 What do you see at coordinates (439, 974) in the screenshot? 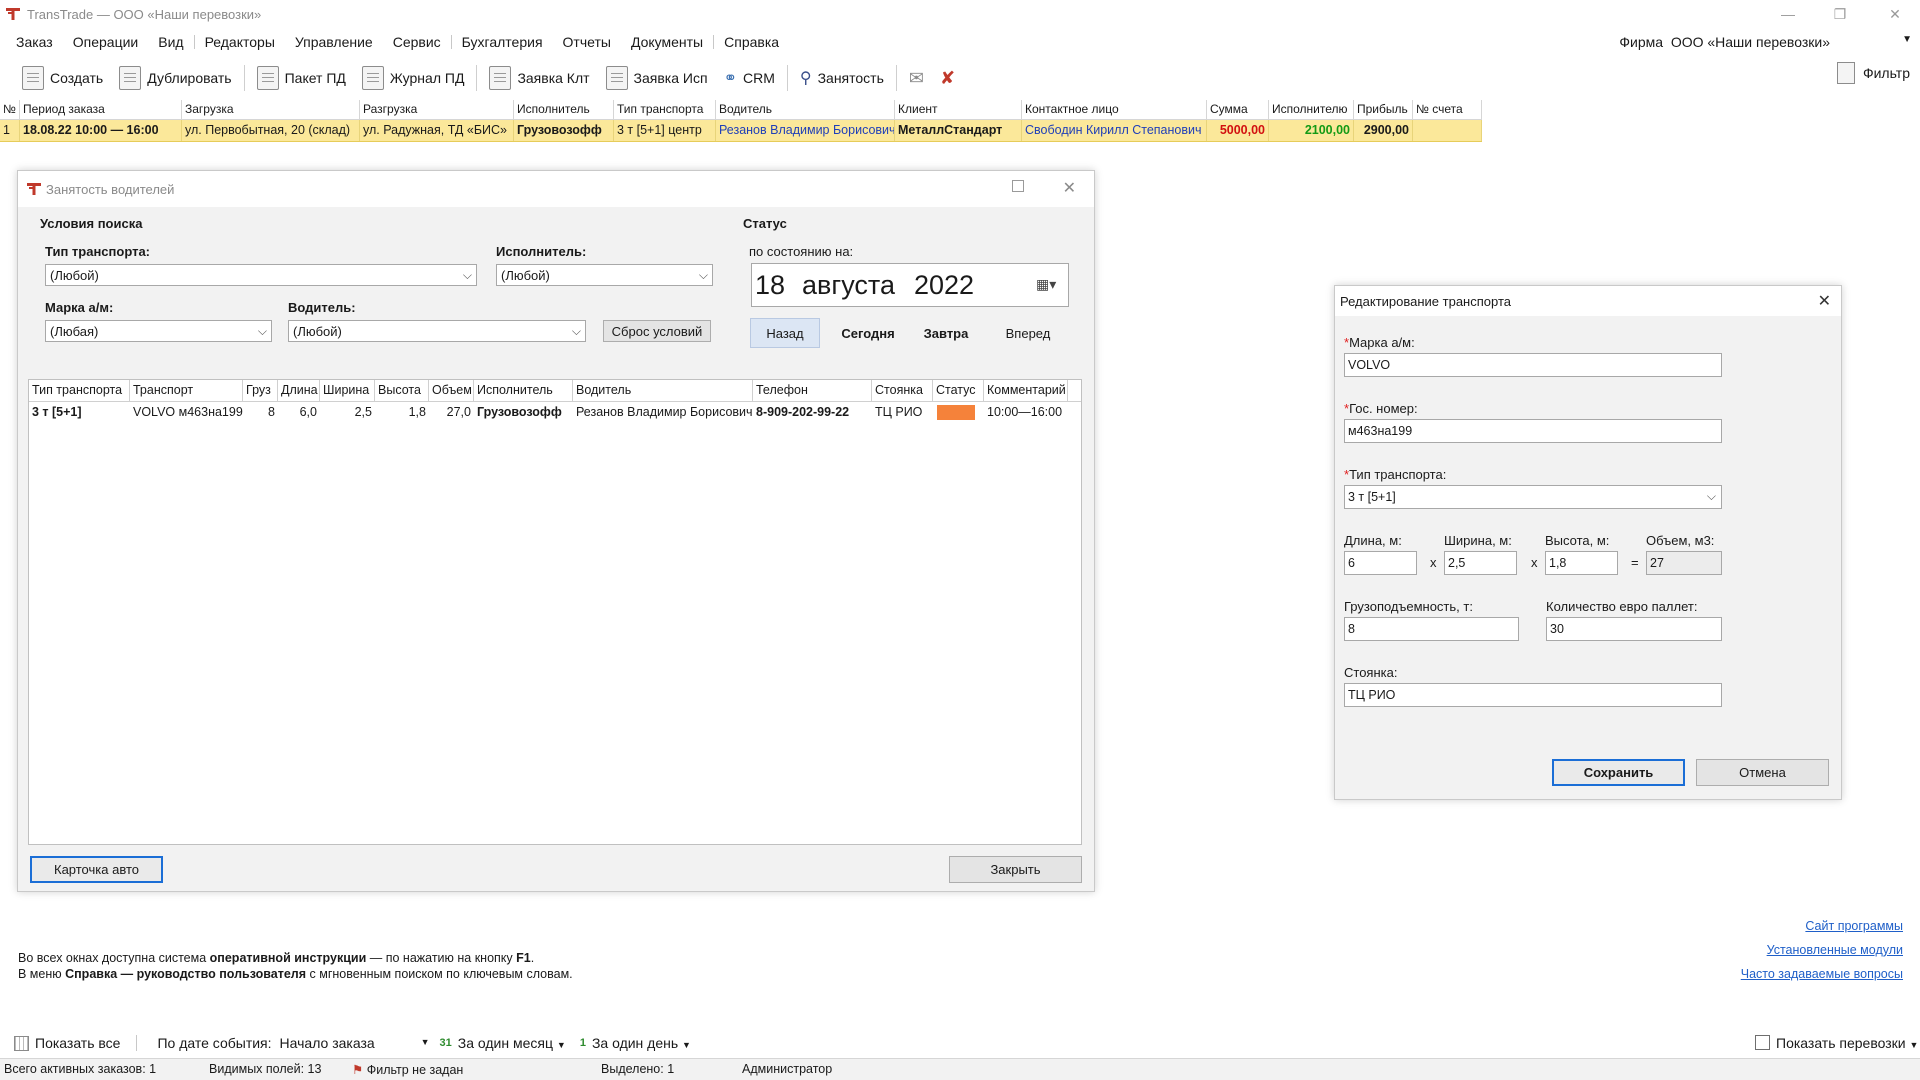
I see `hint-text: с мгновенным поиском по ключевым словам.` at bounding box center [439, 974].